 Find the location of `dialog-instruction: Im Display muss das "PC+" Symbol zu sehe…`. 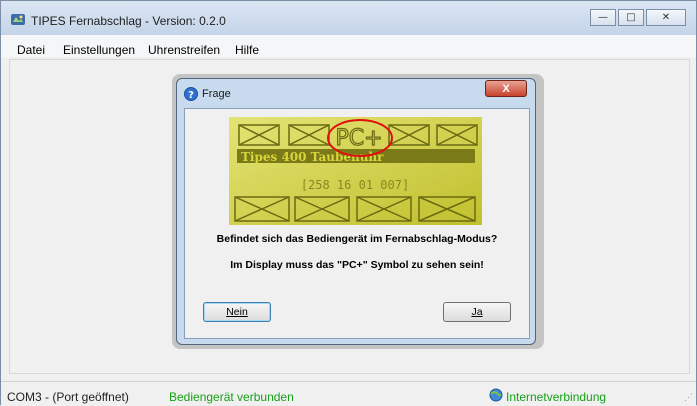

dialog-instruction: Im Display muss das "PC+" Symbol zu sehe… is located at coordinates (357, 265).